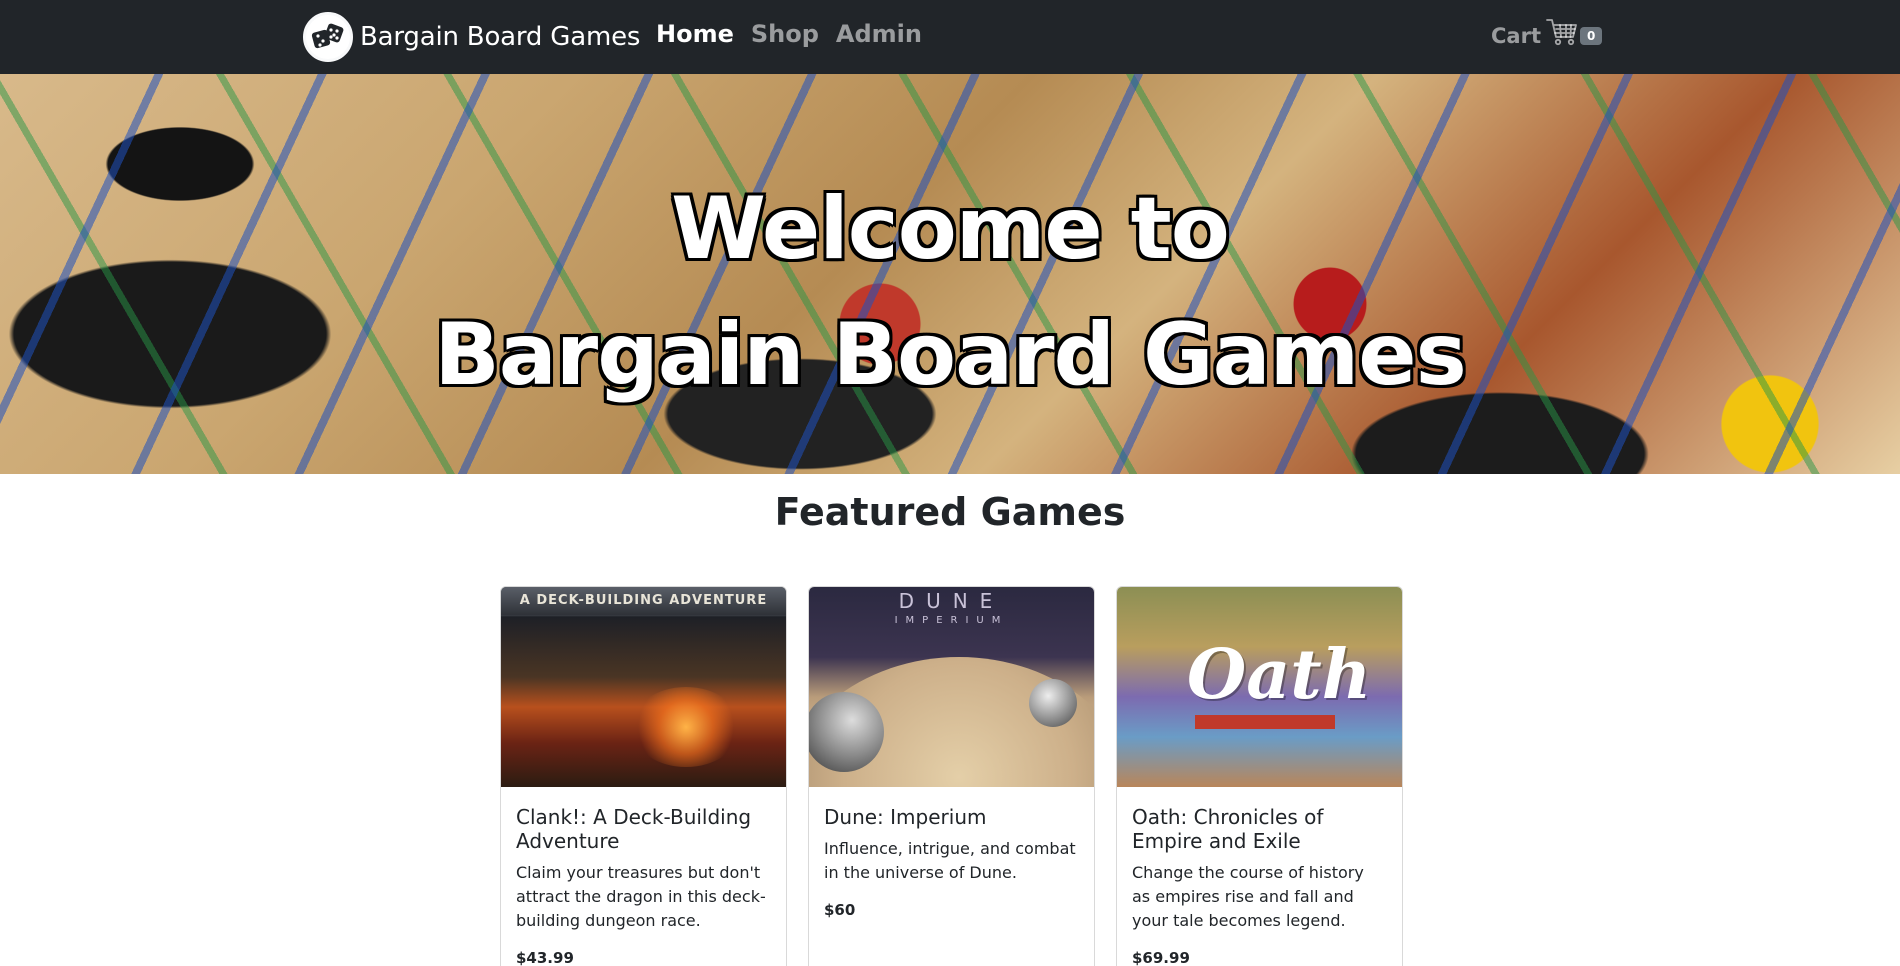 This screenshot has width=1900, height=966. I want to click on nav-link-admin: Admin, so click(879, 34).